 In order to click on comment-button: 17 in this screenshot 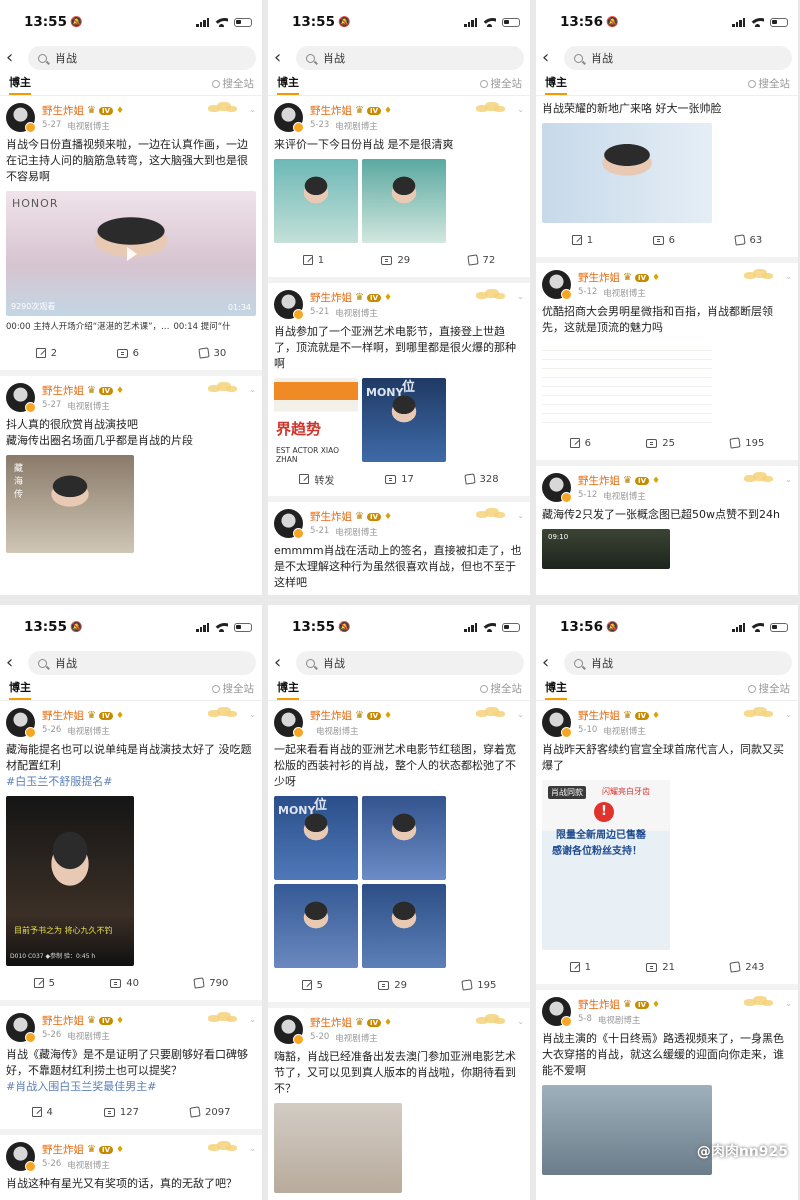, I will do `click(399, 479)`.